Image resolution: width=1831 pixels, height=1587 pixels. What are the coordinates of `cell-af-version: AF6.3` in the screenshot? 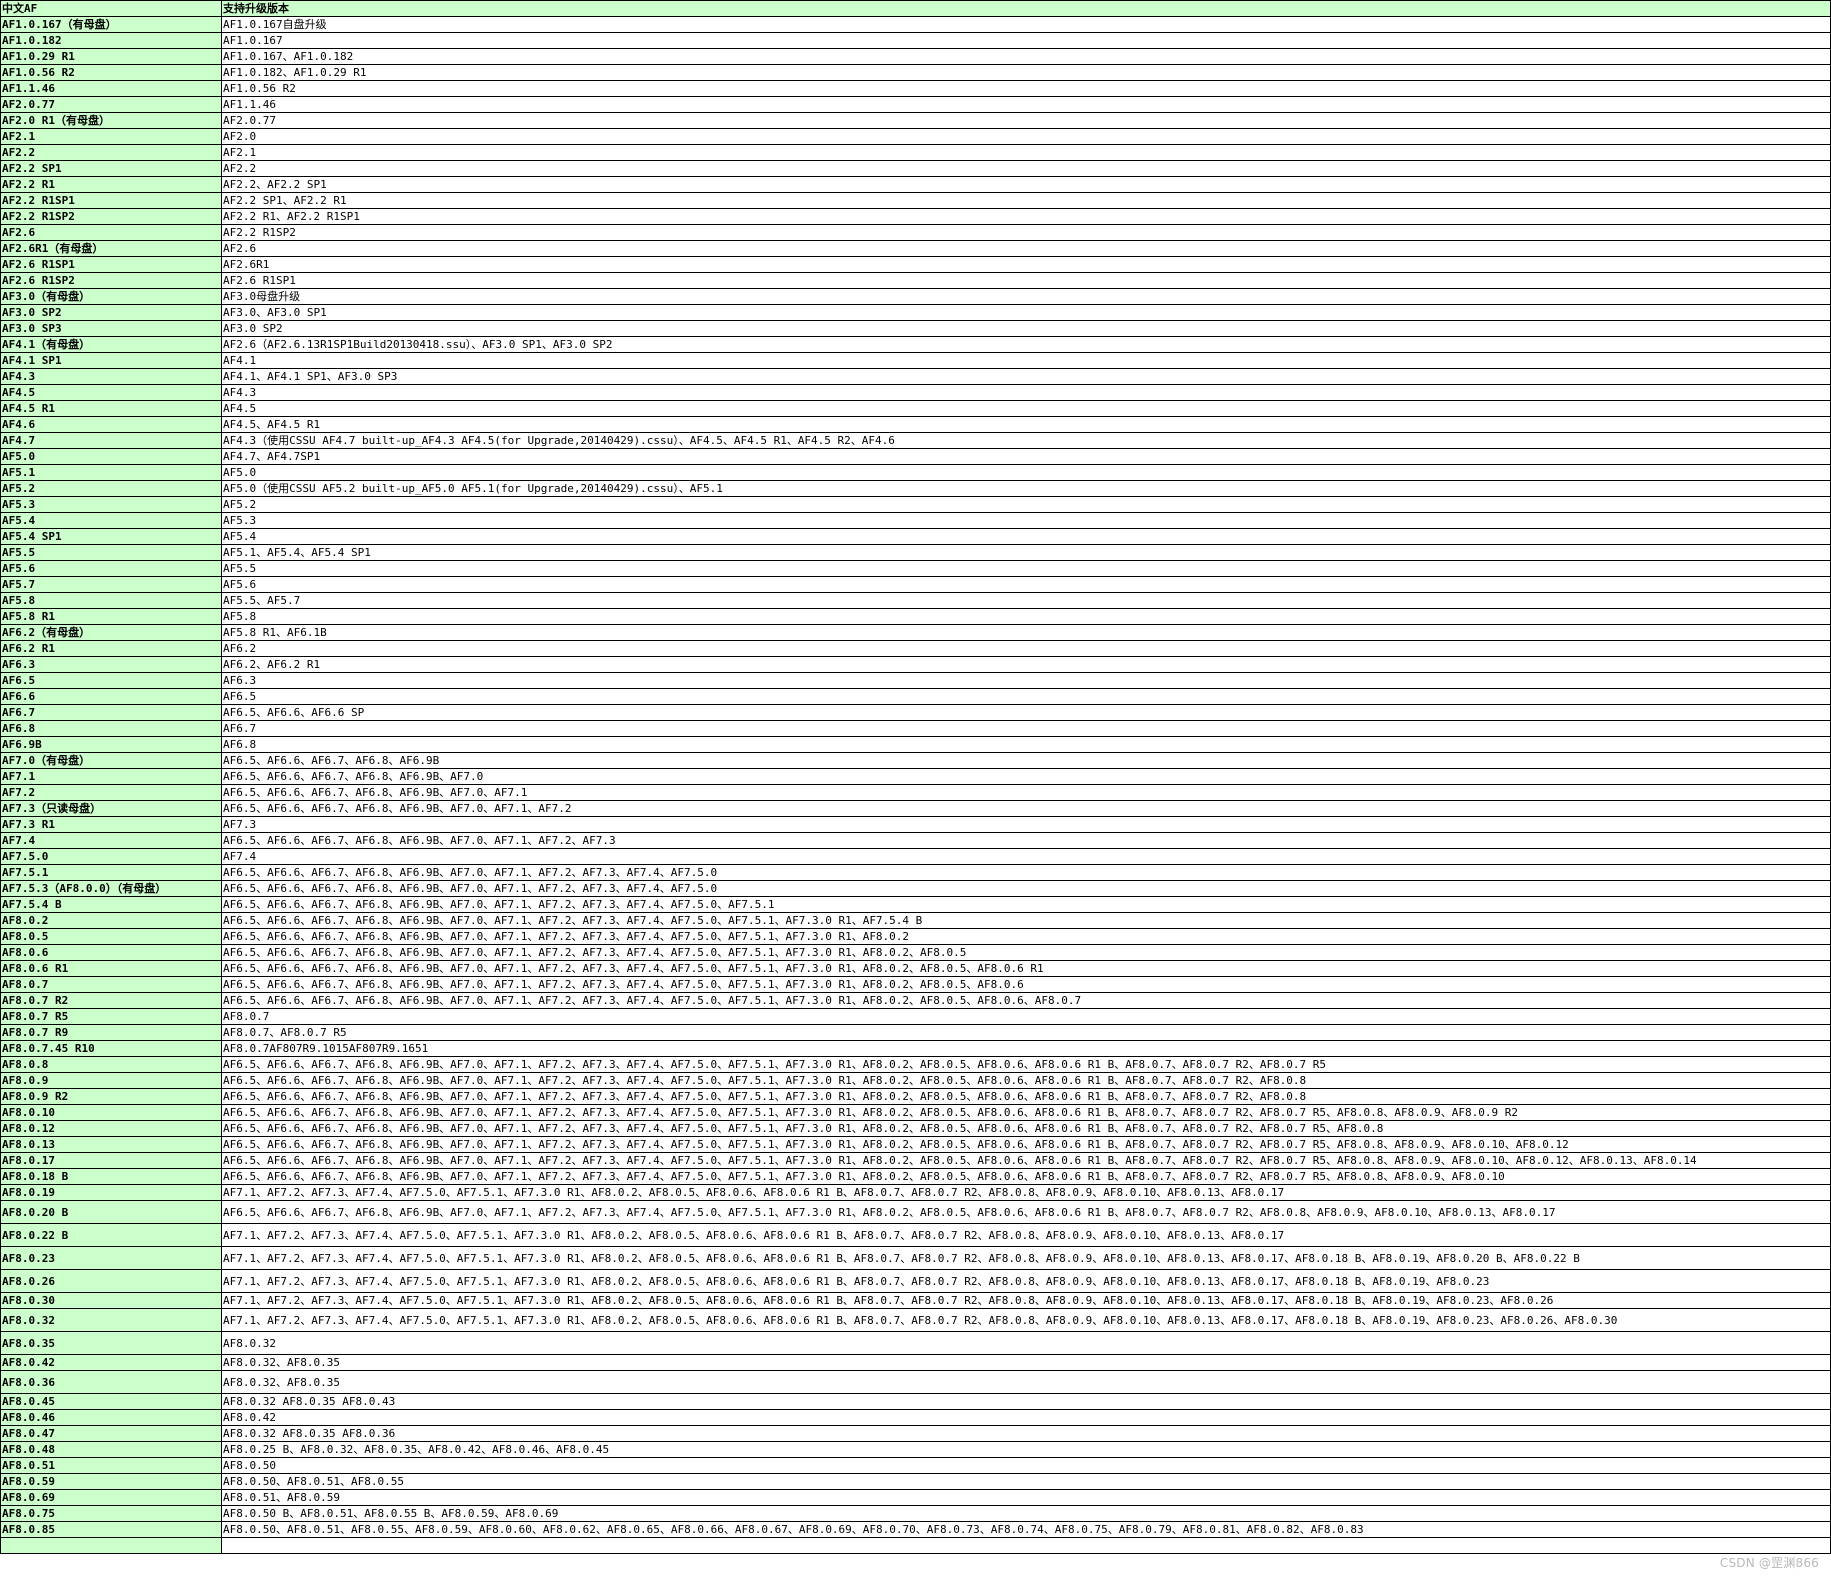 It's located at (111, 664).